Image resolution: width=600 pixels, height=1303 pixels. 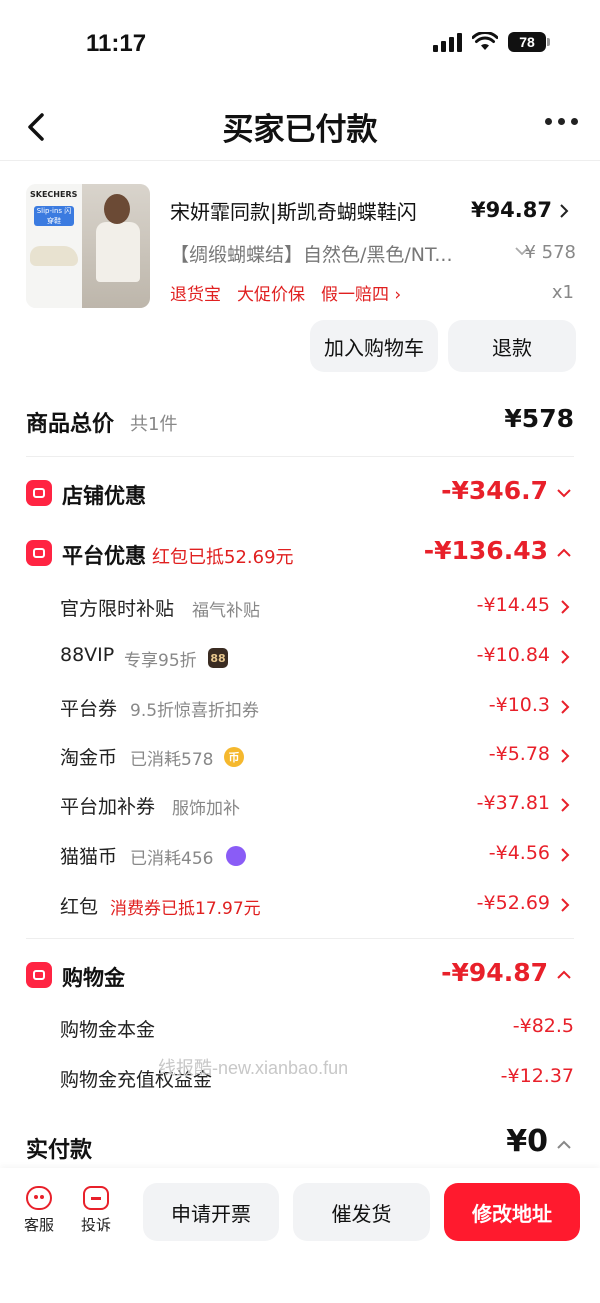 What do you see at coordinates (104, 496) in the screenshot?
I see `store-discount-label: 店铺优惠` at bounding box center [104, 496].